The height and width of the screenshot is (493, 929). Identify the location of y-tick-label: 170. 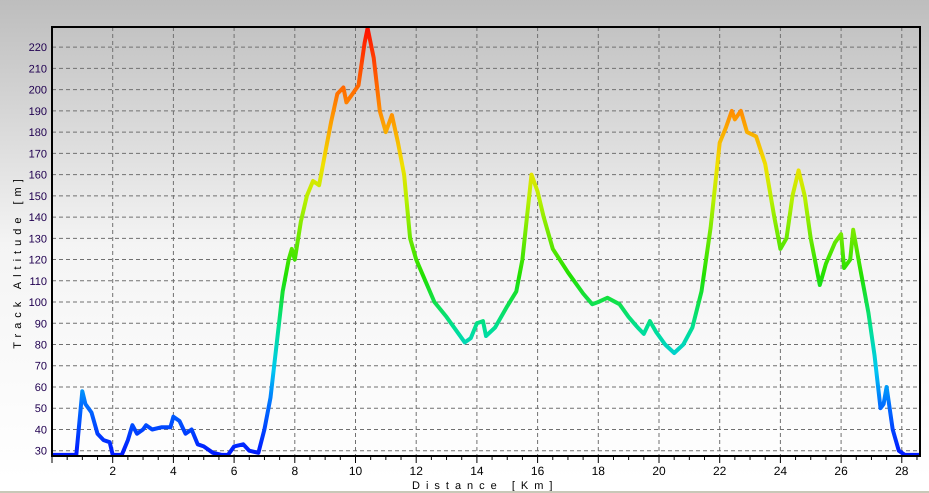
(37, 154).